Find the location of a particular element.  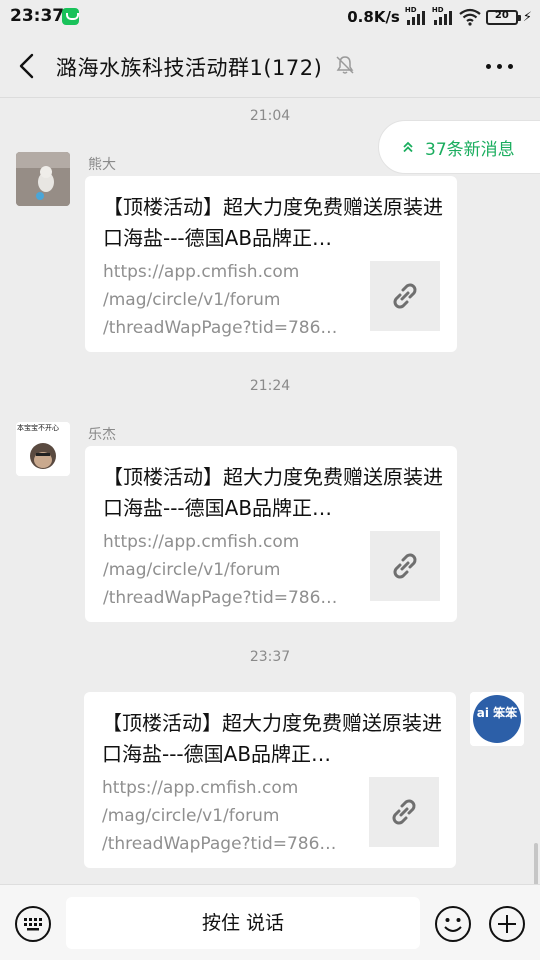

double-chevron-up-icon is located at coordinates (408, 147).